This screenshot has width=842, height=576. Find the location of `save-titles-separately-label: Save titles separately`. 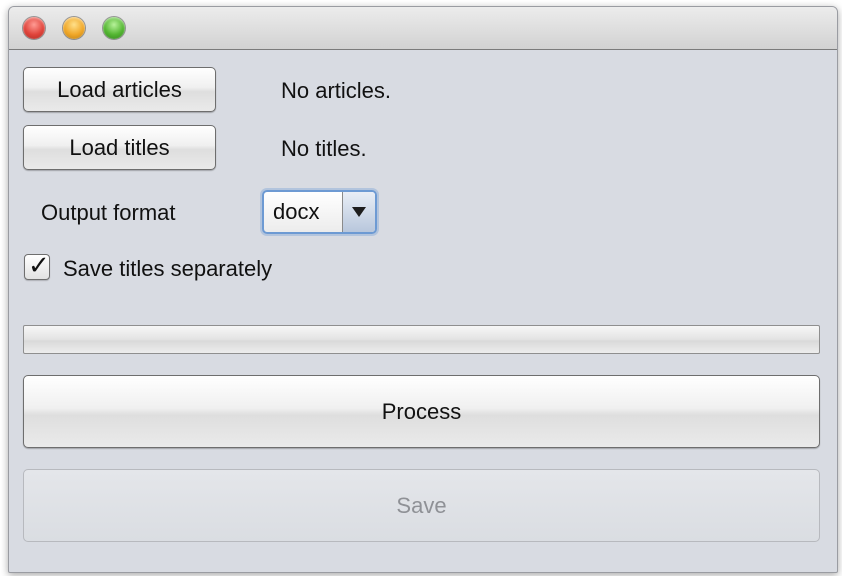

save-titles-separately-label: Save titles separately is located at coordinates (167, 269).